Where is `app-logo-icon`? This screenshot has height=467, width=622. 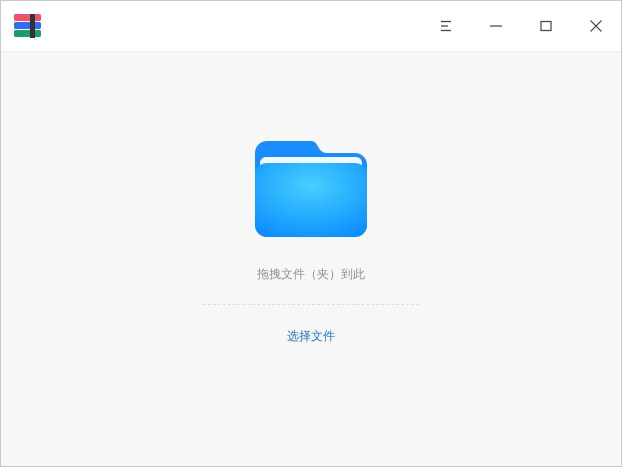
app-logo-icon is located at coordinates (27, 26).